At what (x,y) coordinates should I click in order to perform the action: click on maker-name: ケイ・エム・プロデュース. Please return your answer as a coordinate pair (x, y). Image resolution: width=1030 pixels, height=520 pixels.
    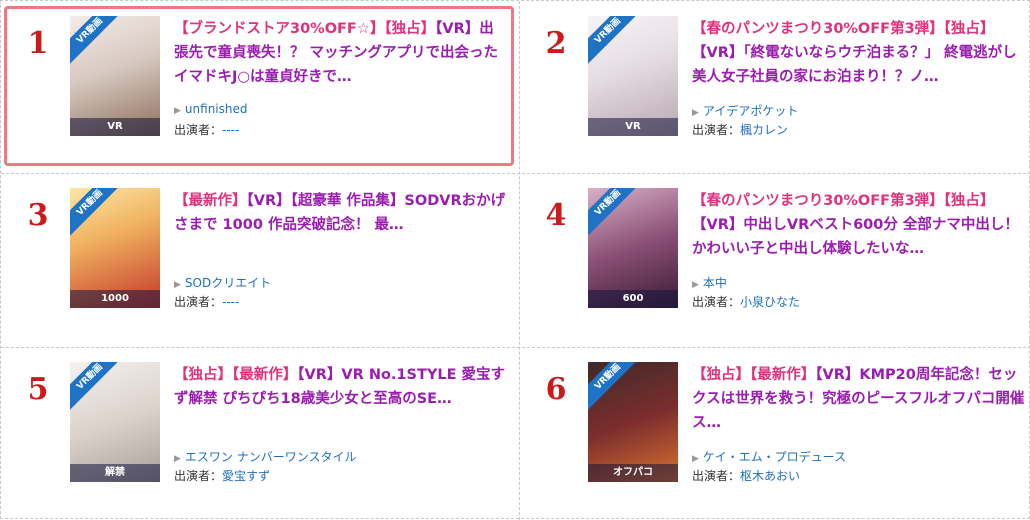
    Looking at the image, I should click on (774, 457).